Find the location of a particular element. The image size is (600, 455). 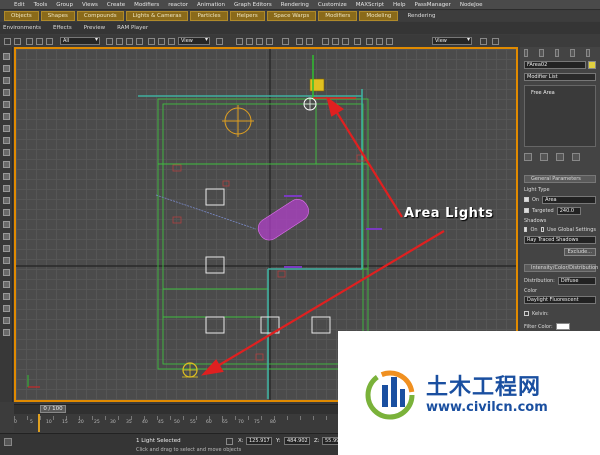

render-icon is located at coordinates (483, 41).